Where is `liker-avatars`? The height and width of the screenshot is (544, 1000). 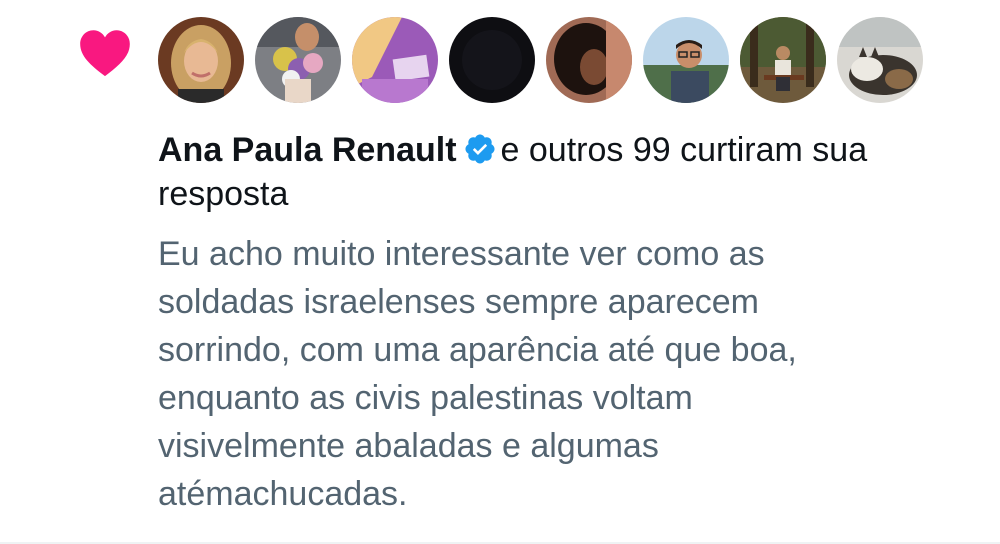
liker-avatars is located at coordinates (540, 60).